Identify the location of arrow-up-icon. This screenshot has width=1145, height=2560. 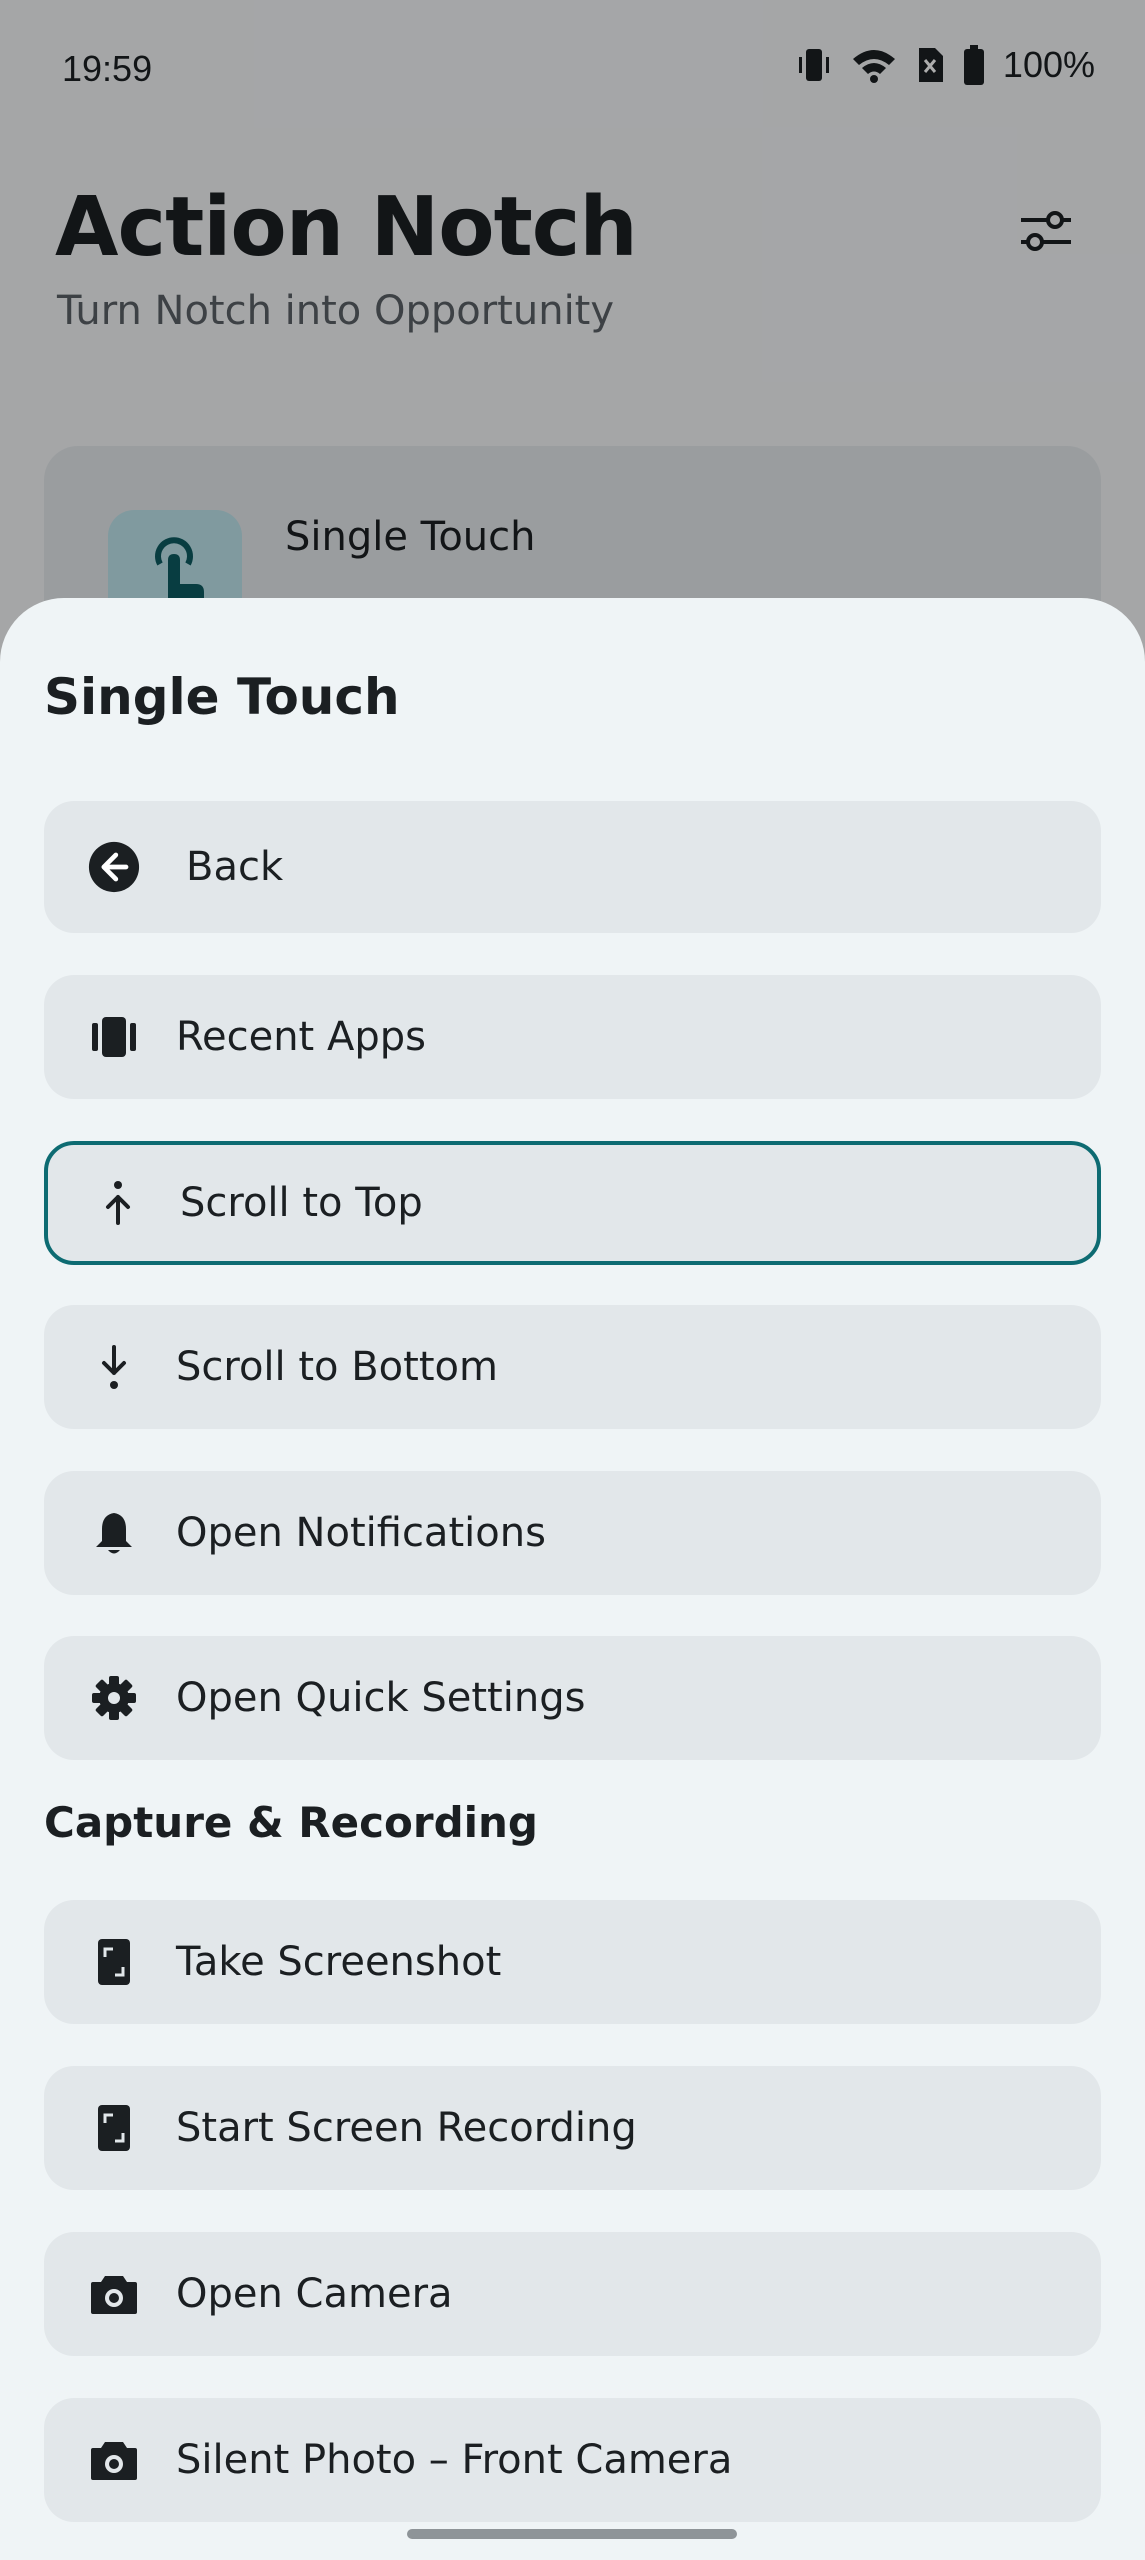
(118, 1203).